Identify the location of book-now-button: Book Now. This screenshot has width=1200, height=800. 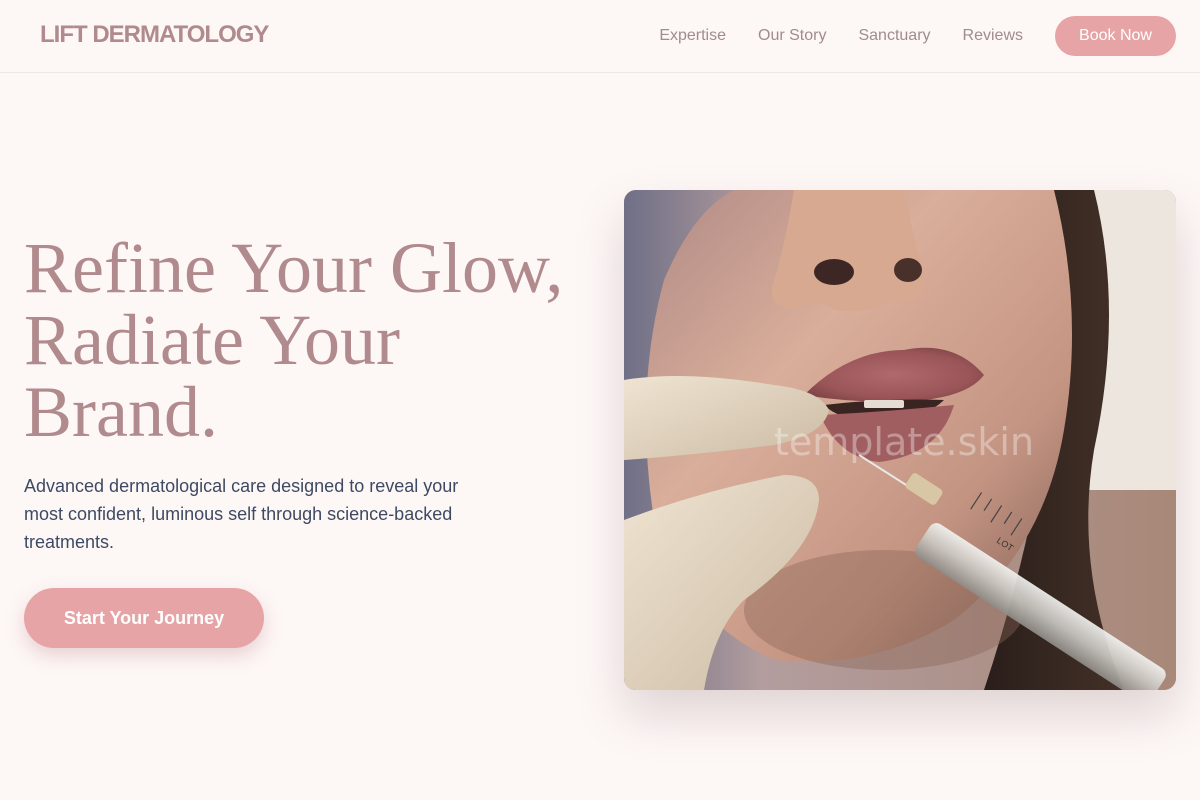
(1115, 36).